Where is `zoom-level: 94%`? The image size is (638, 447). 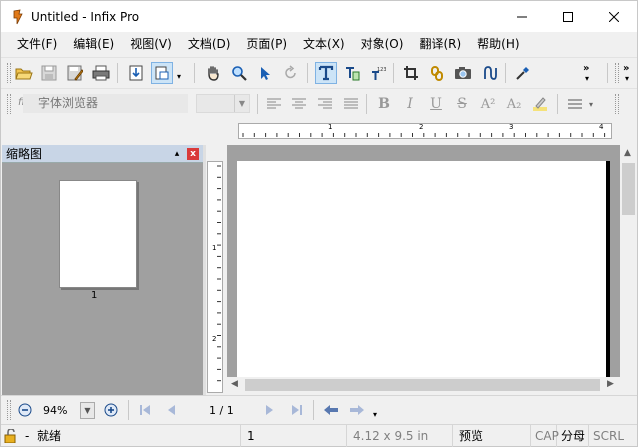
zoom-level: 94% is located at coordinates (55, 410).